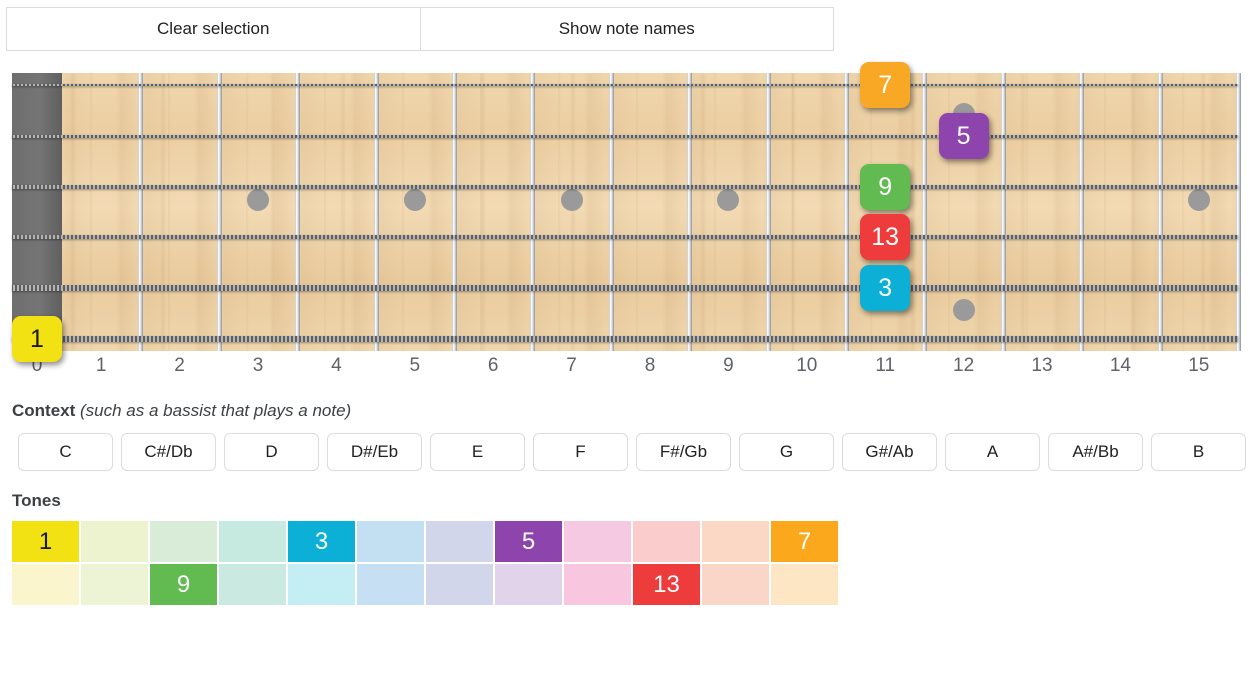  I want to click on fret-number: 11, so click(885, 365).